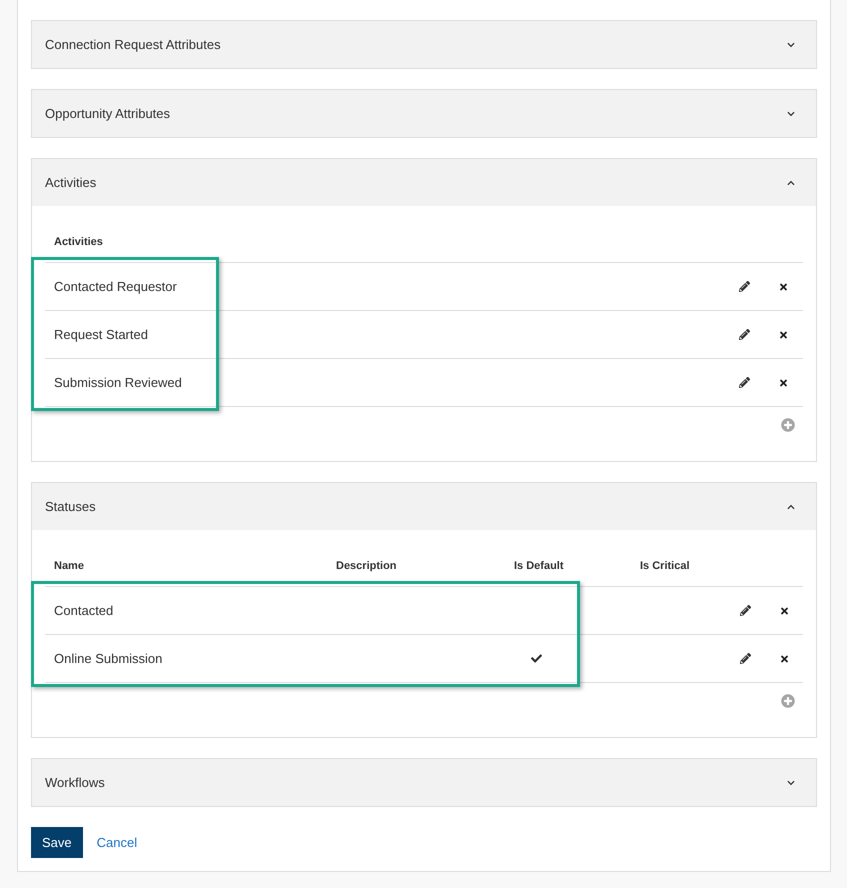  I want to click on column-header: Is Critical, so click(665, 566).